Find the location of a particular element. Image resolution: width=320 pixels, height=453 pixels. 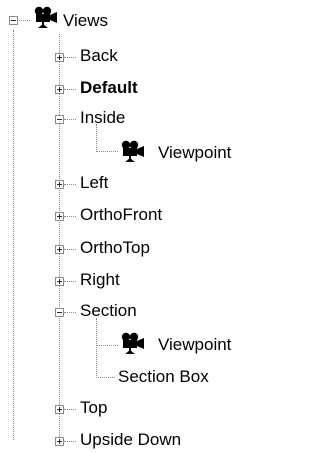

tree-node-views: Views is located at coordinates (85, 21).